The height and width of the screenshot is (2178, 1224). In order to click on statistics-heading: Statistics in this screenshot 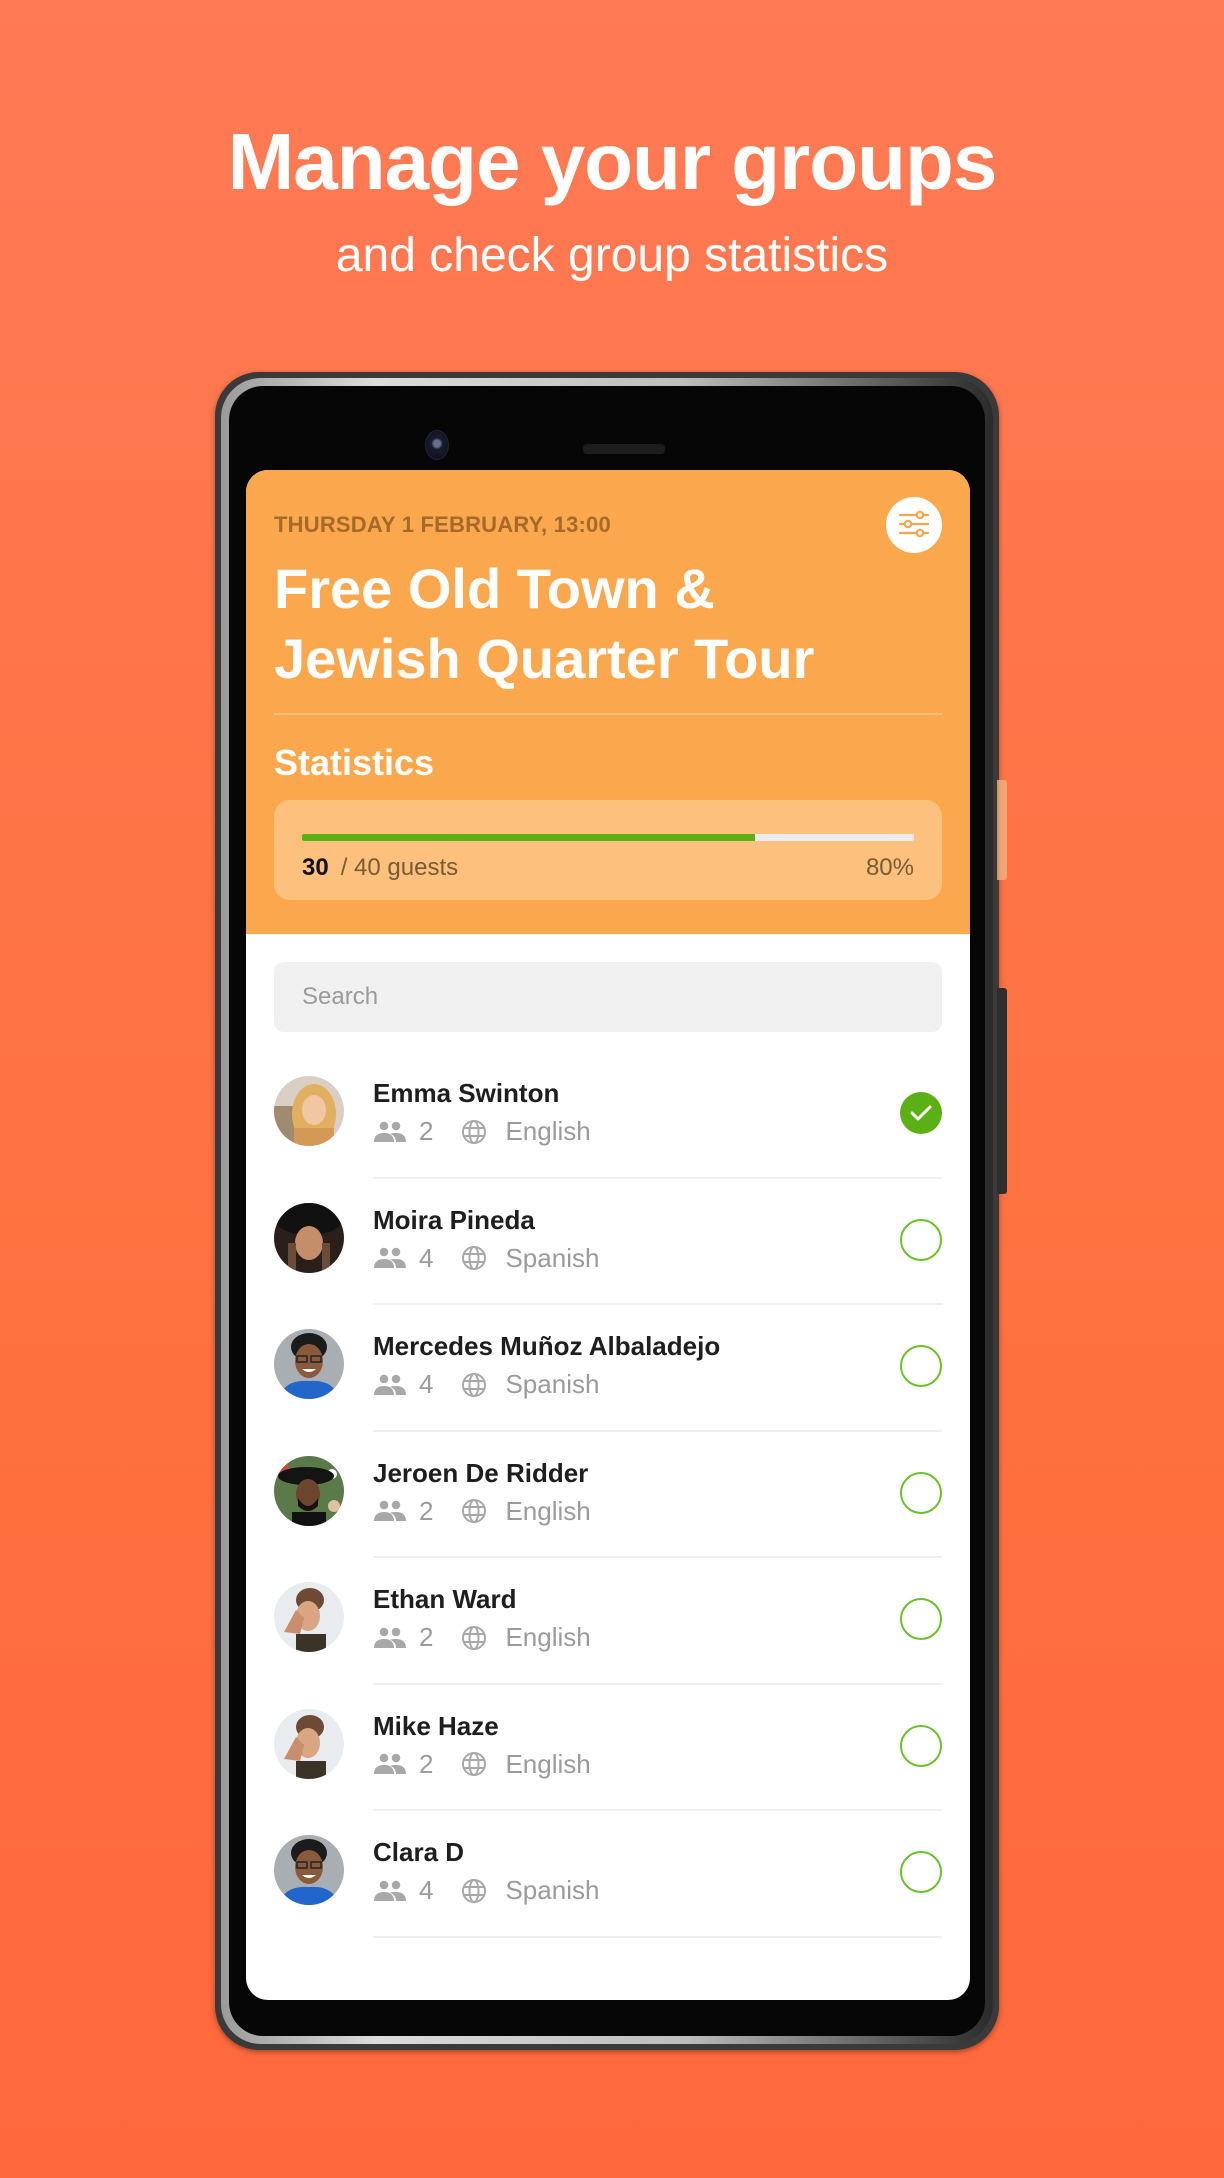, I will do `click(354, 762)`.